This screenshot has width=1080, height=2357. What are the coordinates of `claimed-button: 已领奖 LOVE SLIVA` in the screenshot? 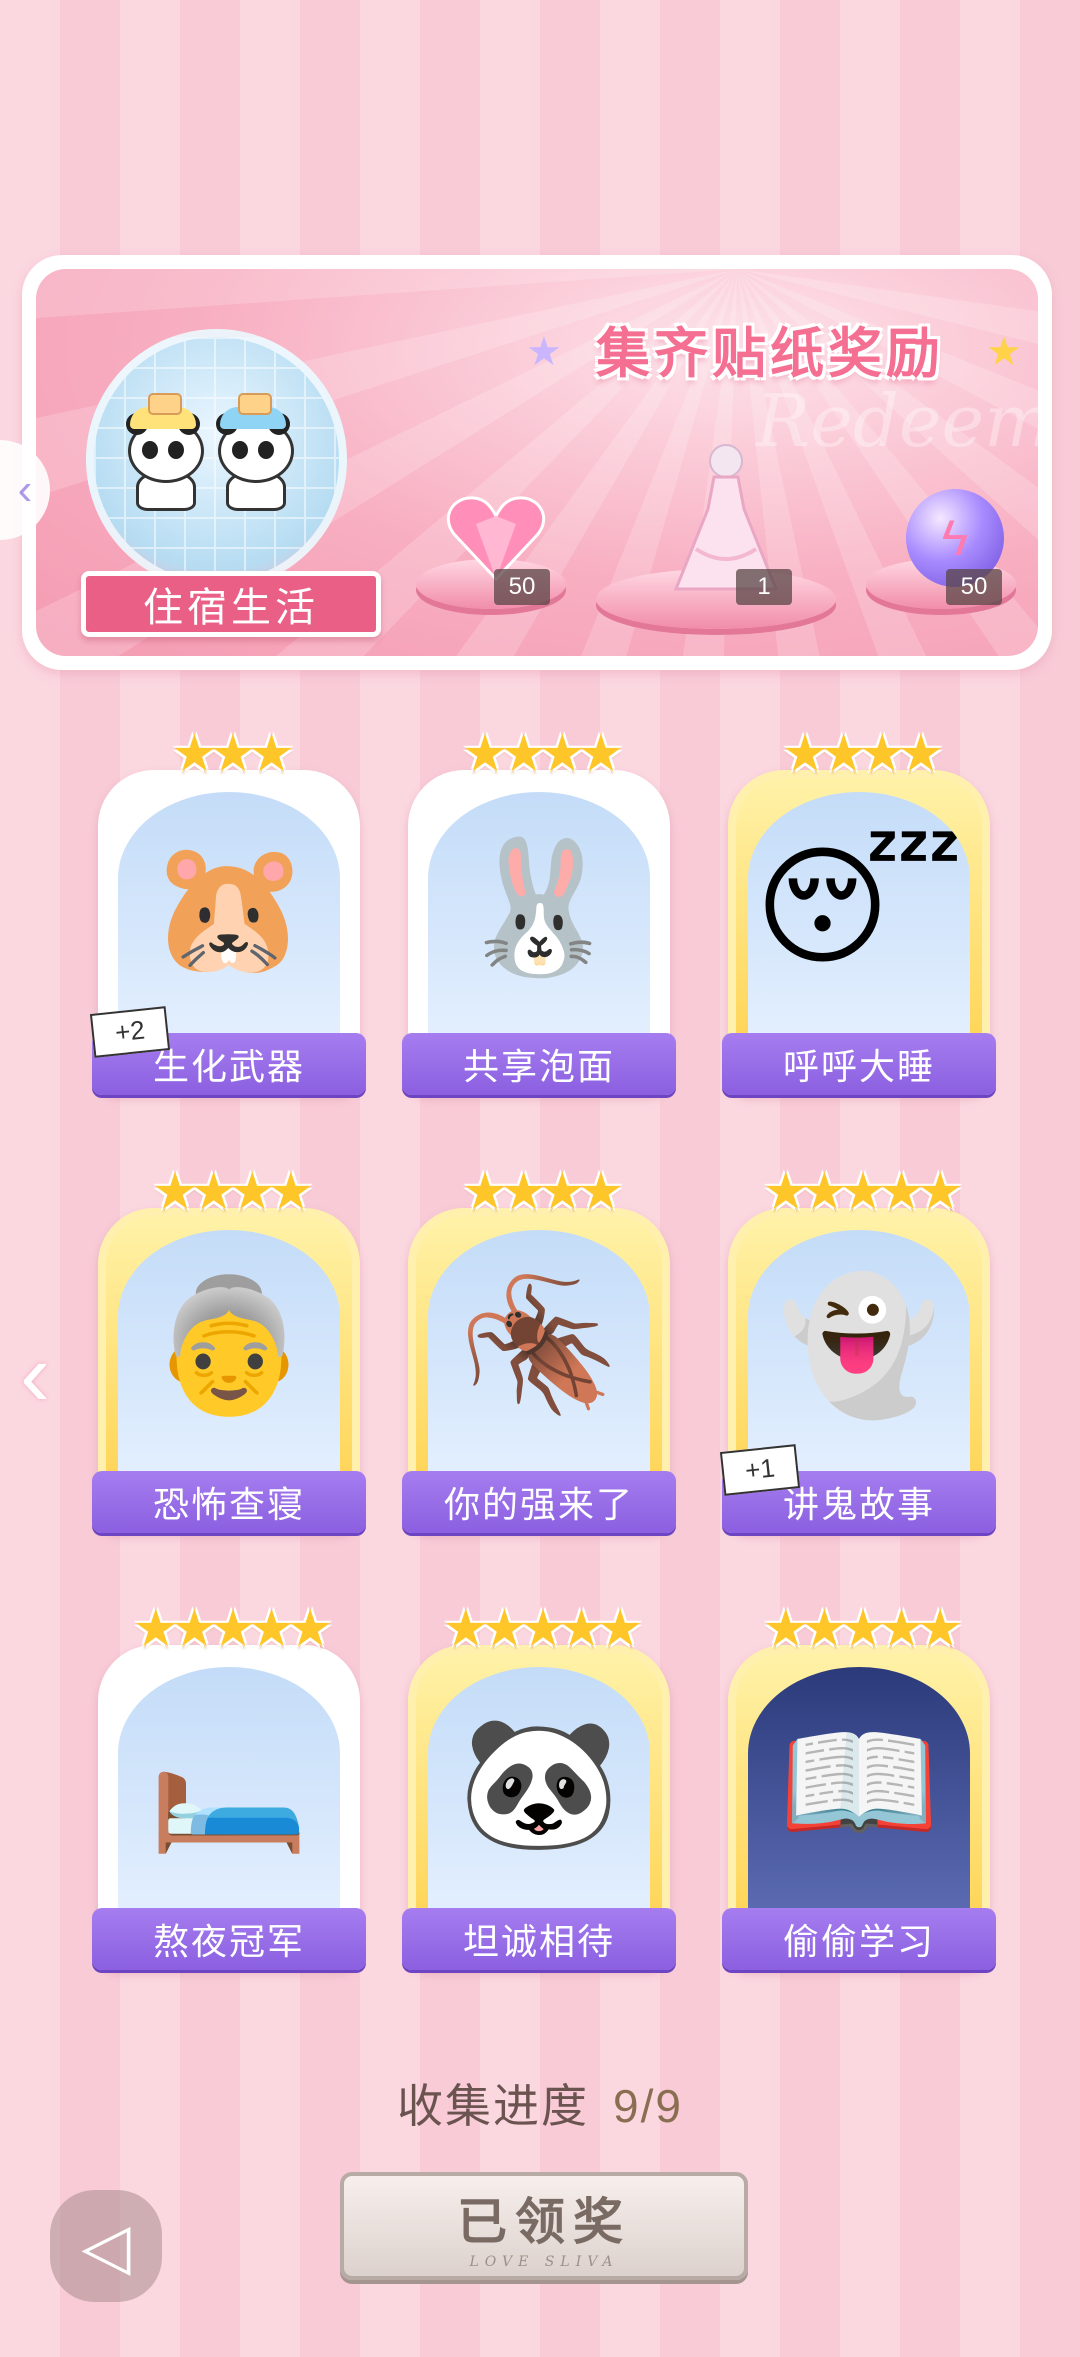 It's located at (544, 2226).